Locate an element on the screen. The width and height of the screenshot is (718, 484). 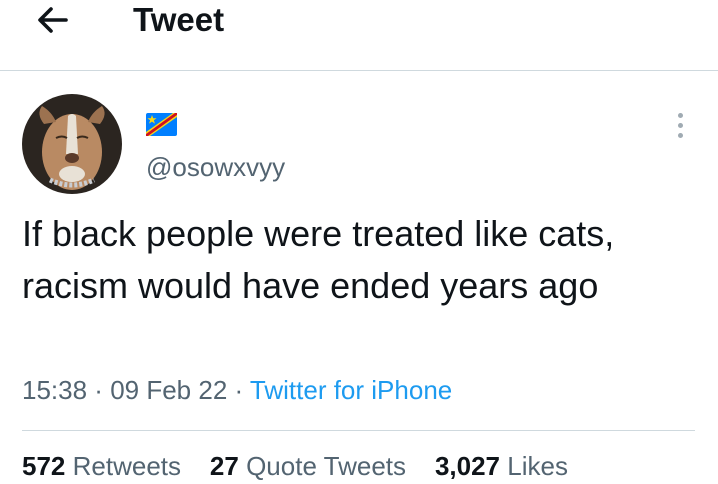
quotes-count: 27 is located at coordinates (224, 466).